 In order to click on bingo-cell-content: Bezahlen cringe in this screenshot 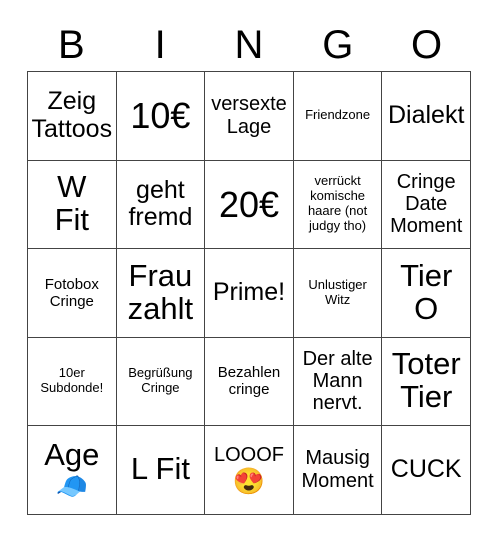, I will do `click(249, 381)`.